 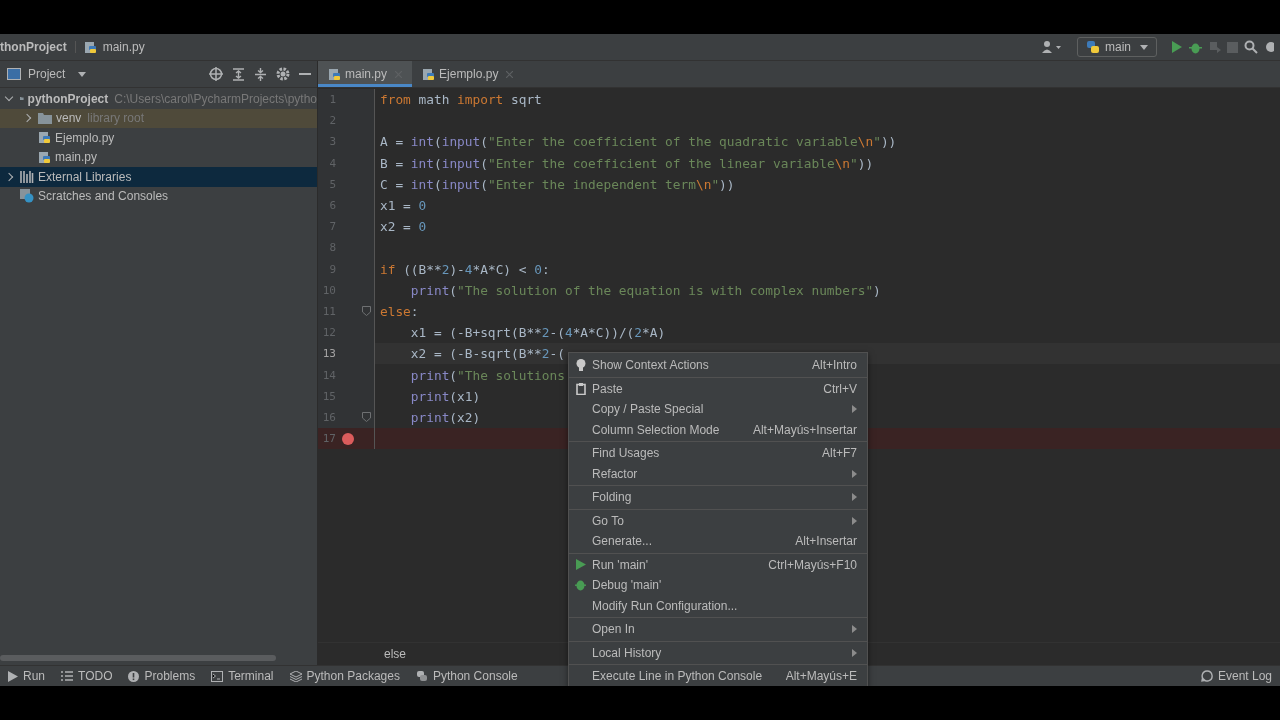 What do you see at coordinates (348, 438) in the screenshot?
I see `breakpoint-icon` at bounding box center [348, 438].